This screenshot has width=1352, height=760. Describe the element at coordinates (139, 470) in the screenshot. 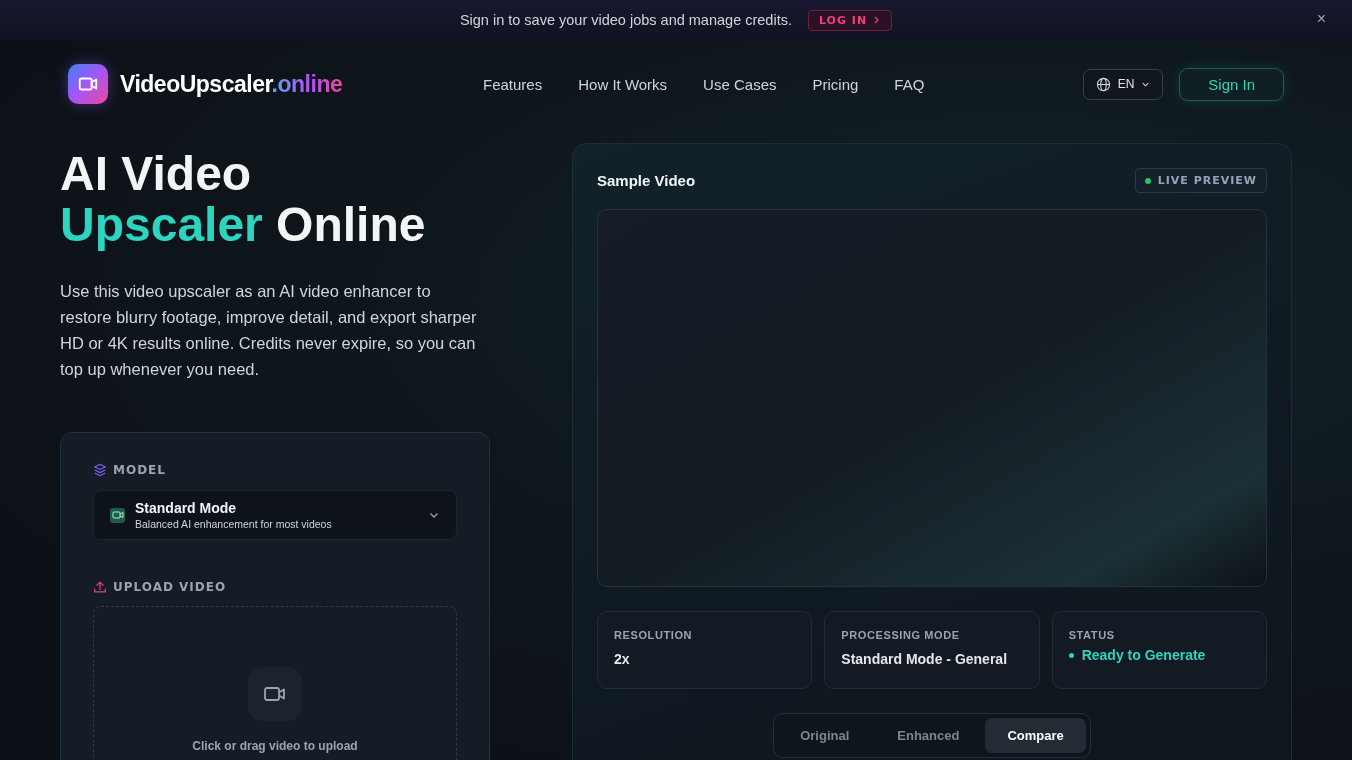

I see `section-label: MODEL` at that location.